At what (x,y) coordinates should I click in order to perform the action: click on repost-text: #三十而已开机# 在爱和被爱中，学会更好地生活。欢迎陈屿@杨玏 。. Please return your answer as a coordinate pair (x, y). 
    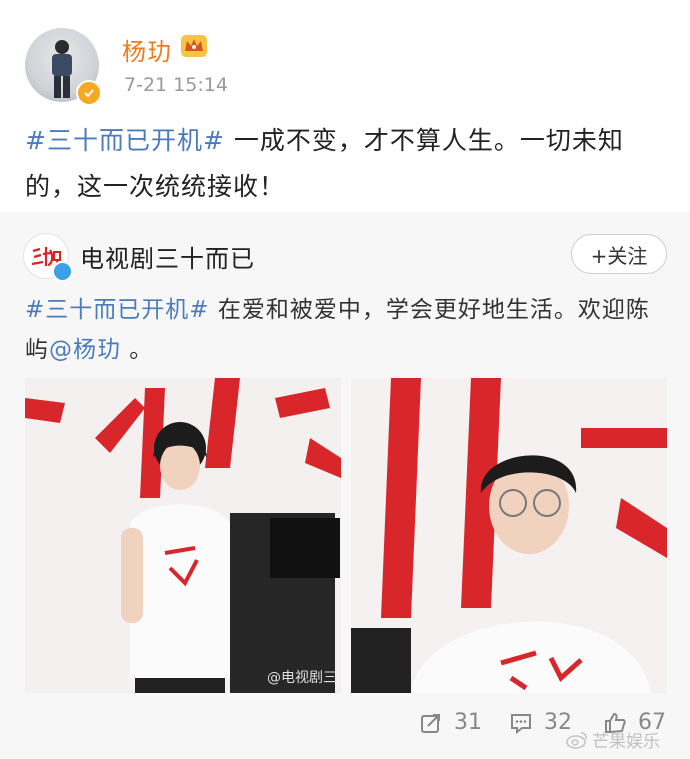
    Looking at the image, I should click on (345, 330).